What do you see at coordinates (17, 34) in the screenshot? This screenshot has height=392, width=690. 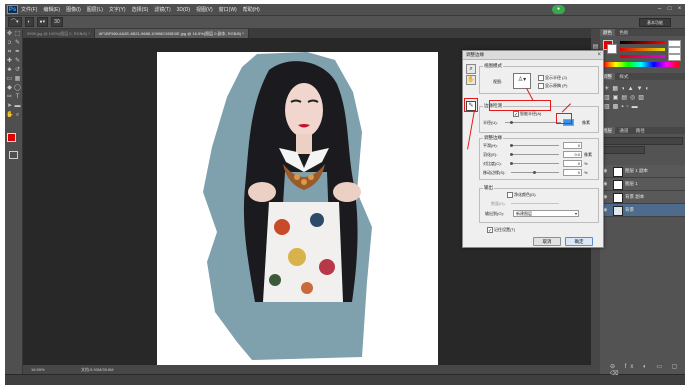 I see `marquee-tool-icon: ⬚` at bounding box center [17, 34].